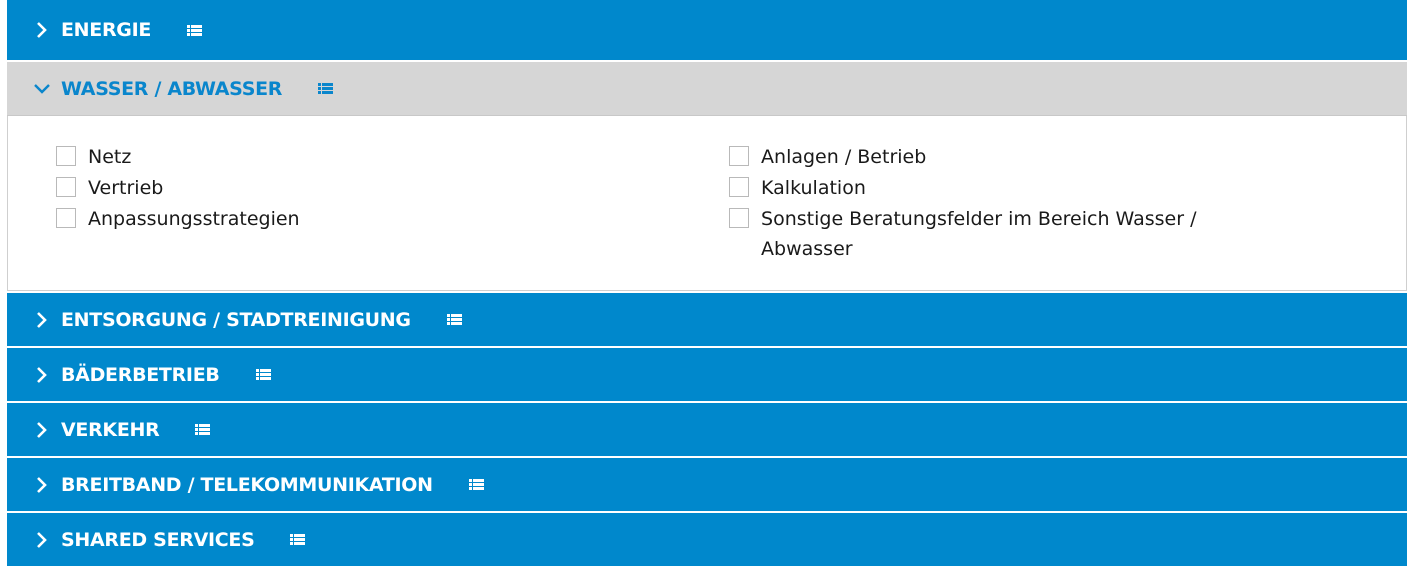 The image size is (1407, 566). I want to click on section-title: VERKEHR, so click(110, 429).